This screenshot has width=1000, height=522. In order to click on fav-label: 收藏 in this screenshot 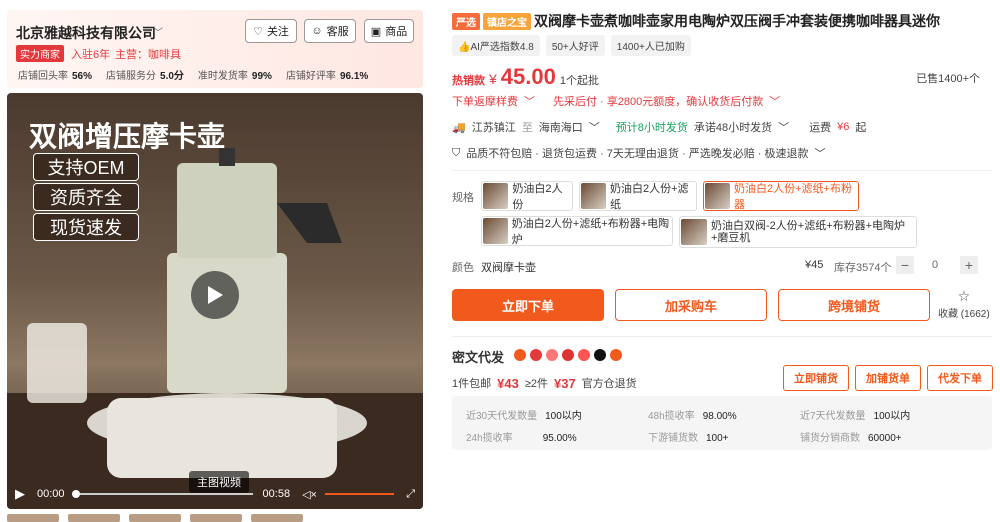, I will do `click(948, 314)`.